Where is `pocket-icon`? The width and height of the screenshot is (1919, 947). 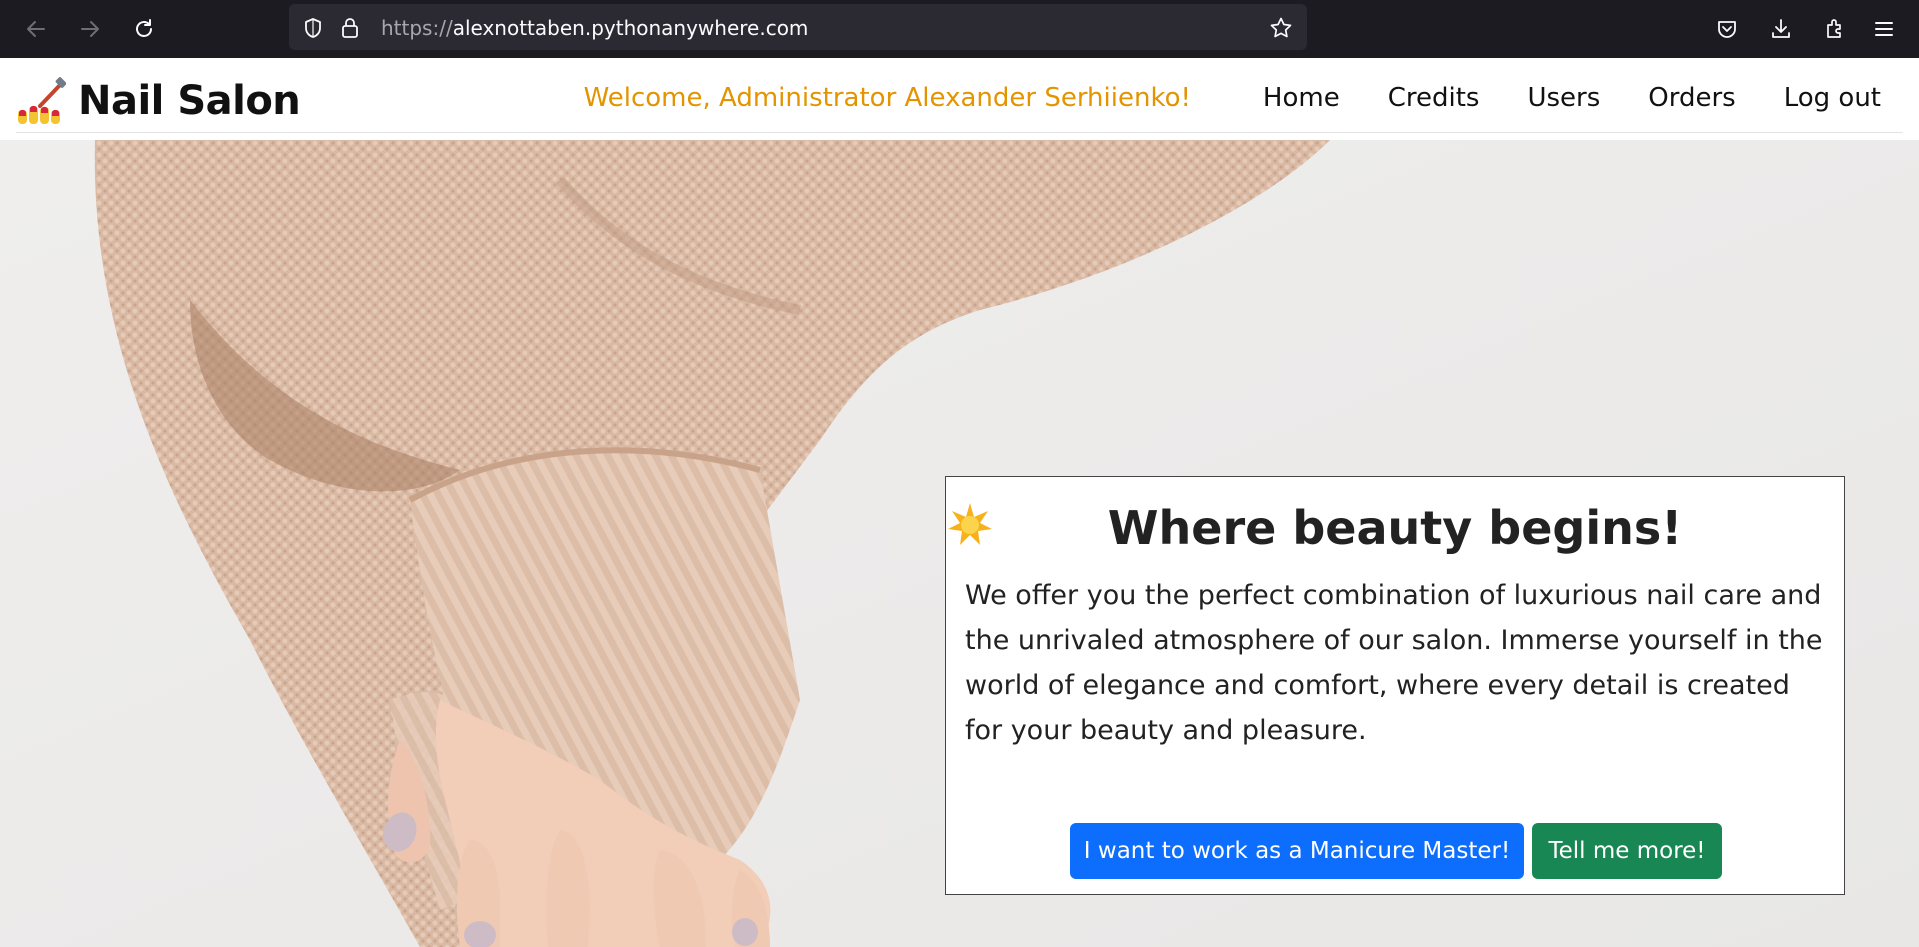 pocket-icon is located at coordinates (1727, 29).